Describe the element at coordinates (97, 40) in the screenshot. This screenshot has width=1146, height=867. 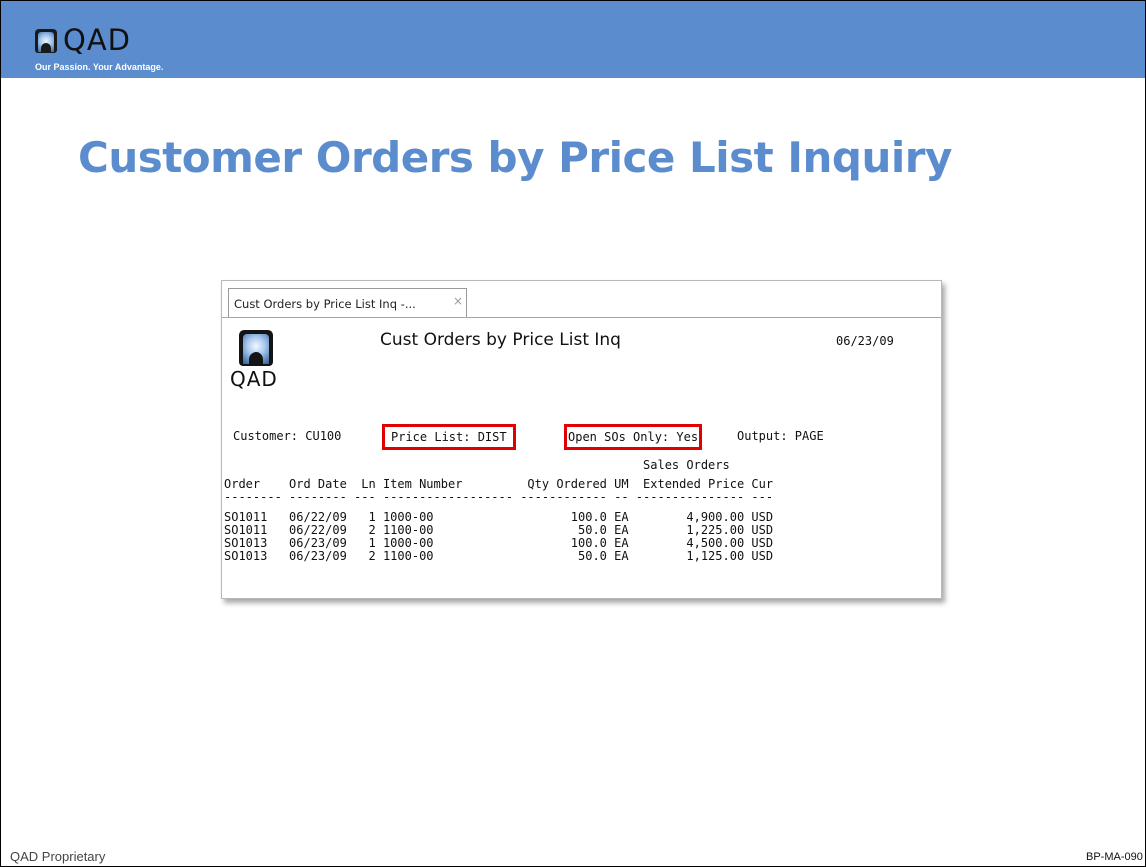
I see `logo-wordmark: QAD` at that location.